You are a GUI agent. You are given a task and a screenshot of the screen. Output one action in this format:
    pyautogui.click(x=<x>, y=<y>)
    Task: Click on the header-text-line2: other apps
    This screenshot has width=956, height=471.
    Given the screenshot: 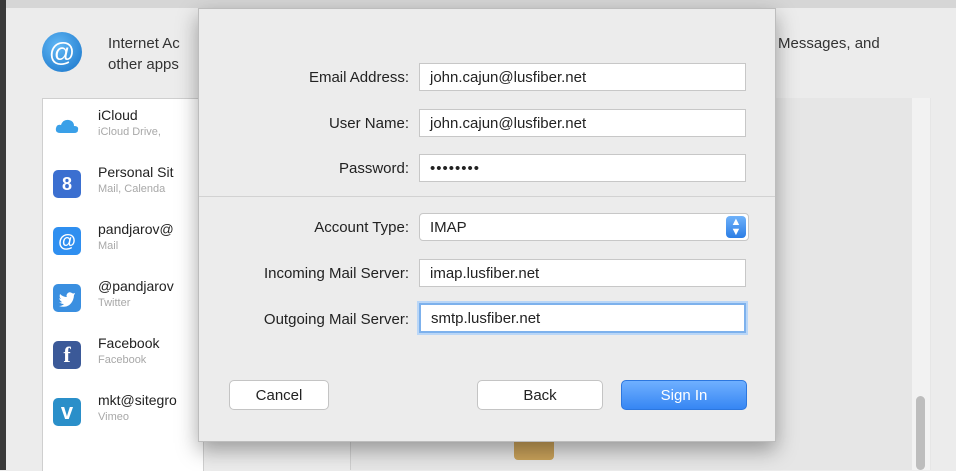 What is the action you would take?
    pyautogui.click(x=143, y=64)
    